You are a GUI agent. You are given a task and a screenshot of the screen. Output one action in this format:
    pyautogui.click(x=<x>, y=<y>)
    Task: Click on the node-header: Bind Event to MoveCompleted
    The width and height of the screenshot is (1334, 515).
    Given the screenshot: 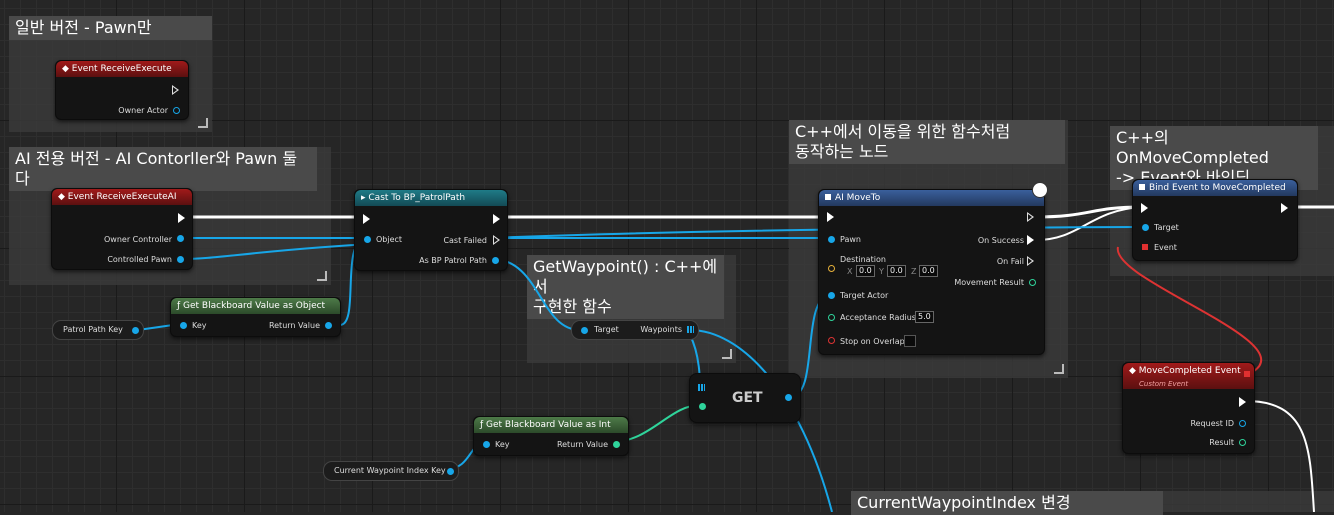 What is the action you would take?
    pyautogui.click(x=1215, y=188)
    